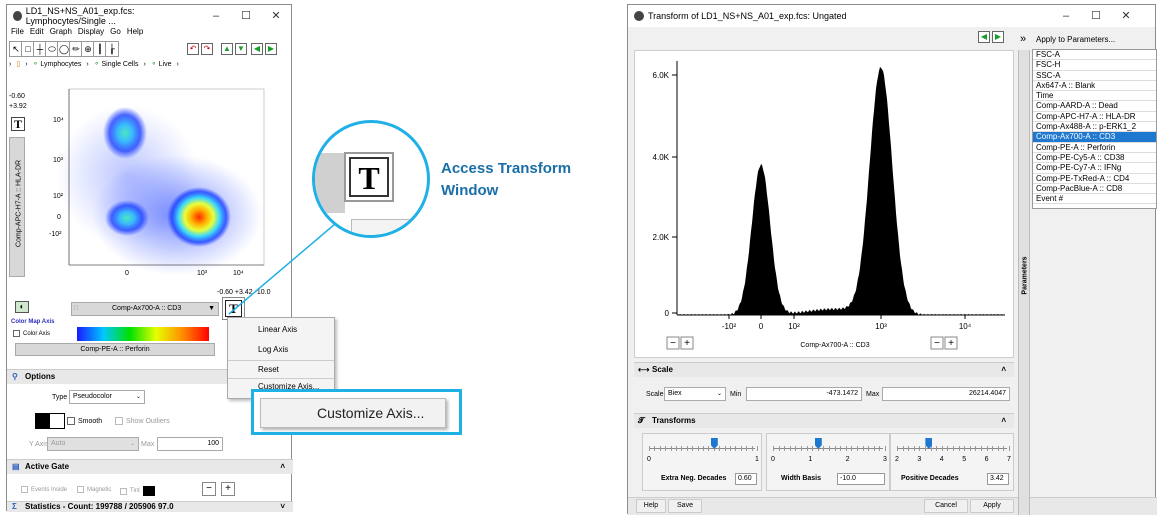  Describe the element at coordinates (257, 49) in the screenshot. I see `left-arrow-icon: ◀` at that location.